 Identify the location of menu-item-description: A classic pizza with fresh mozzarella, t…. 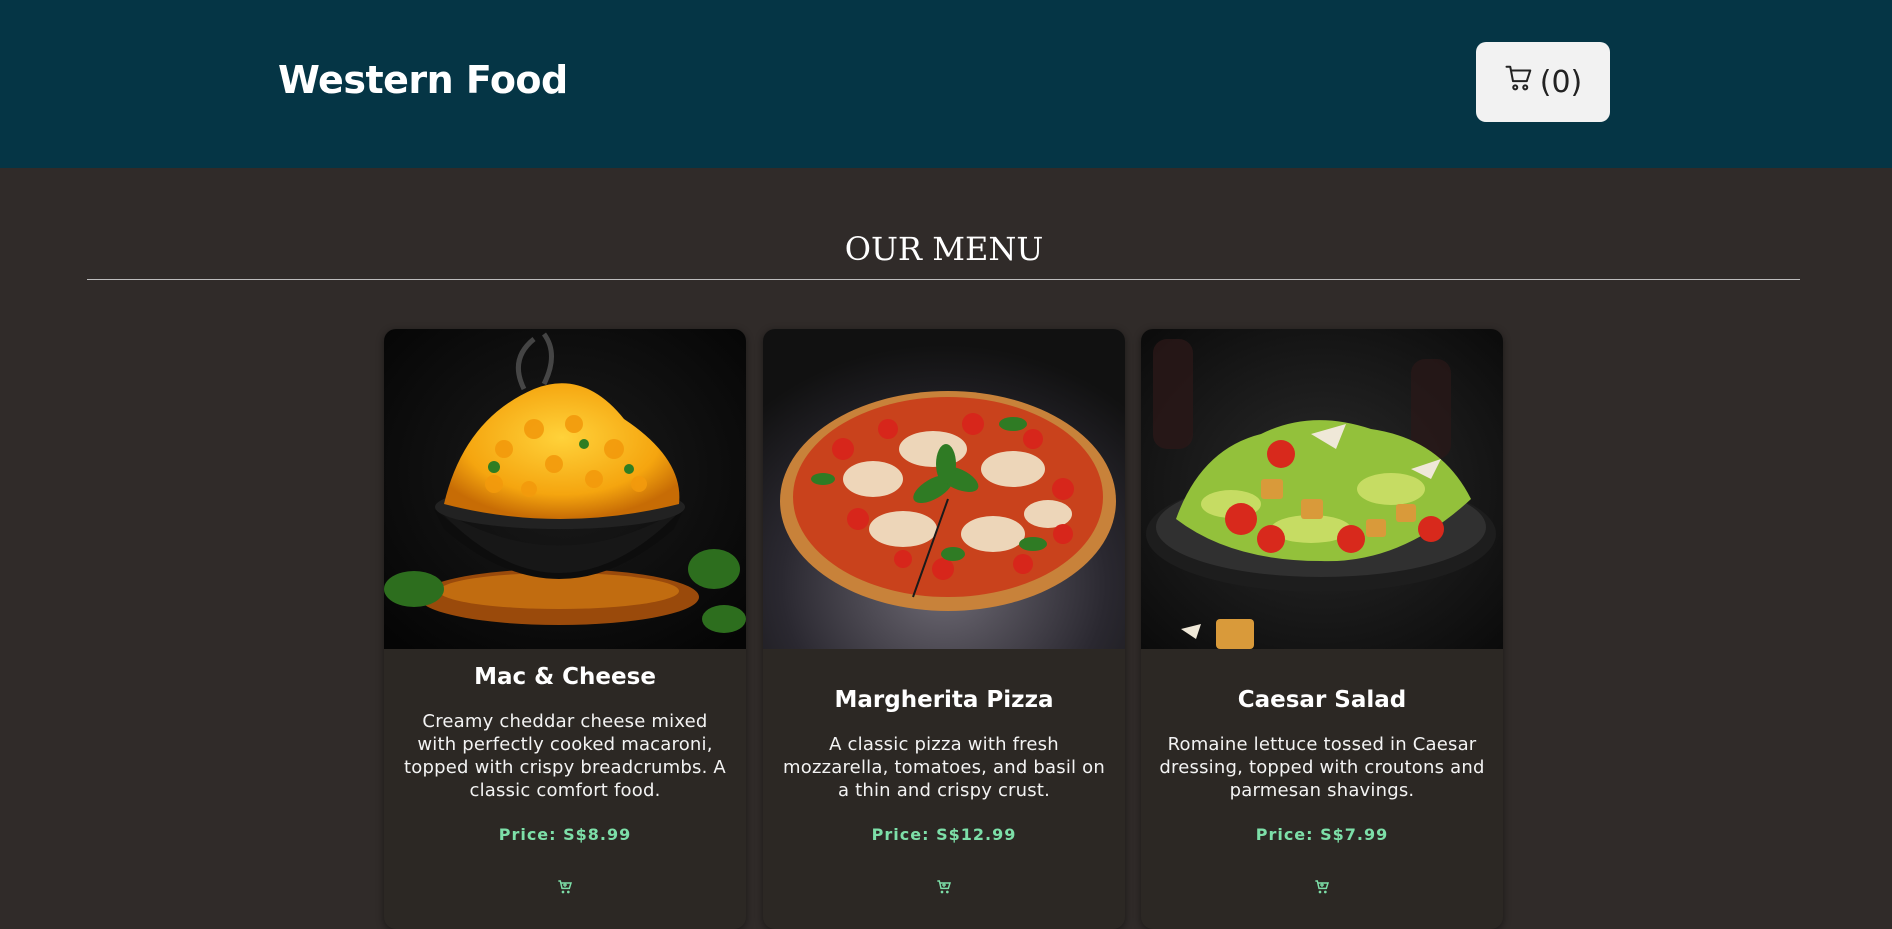
(944, 767).